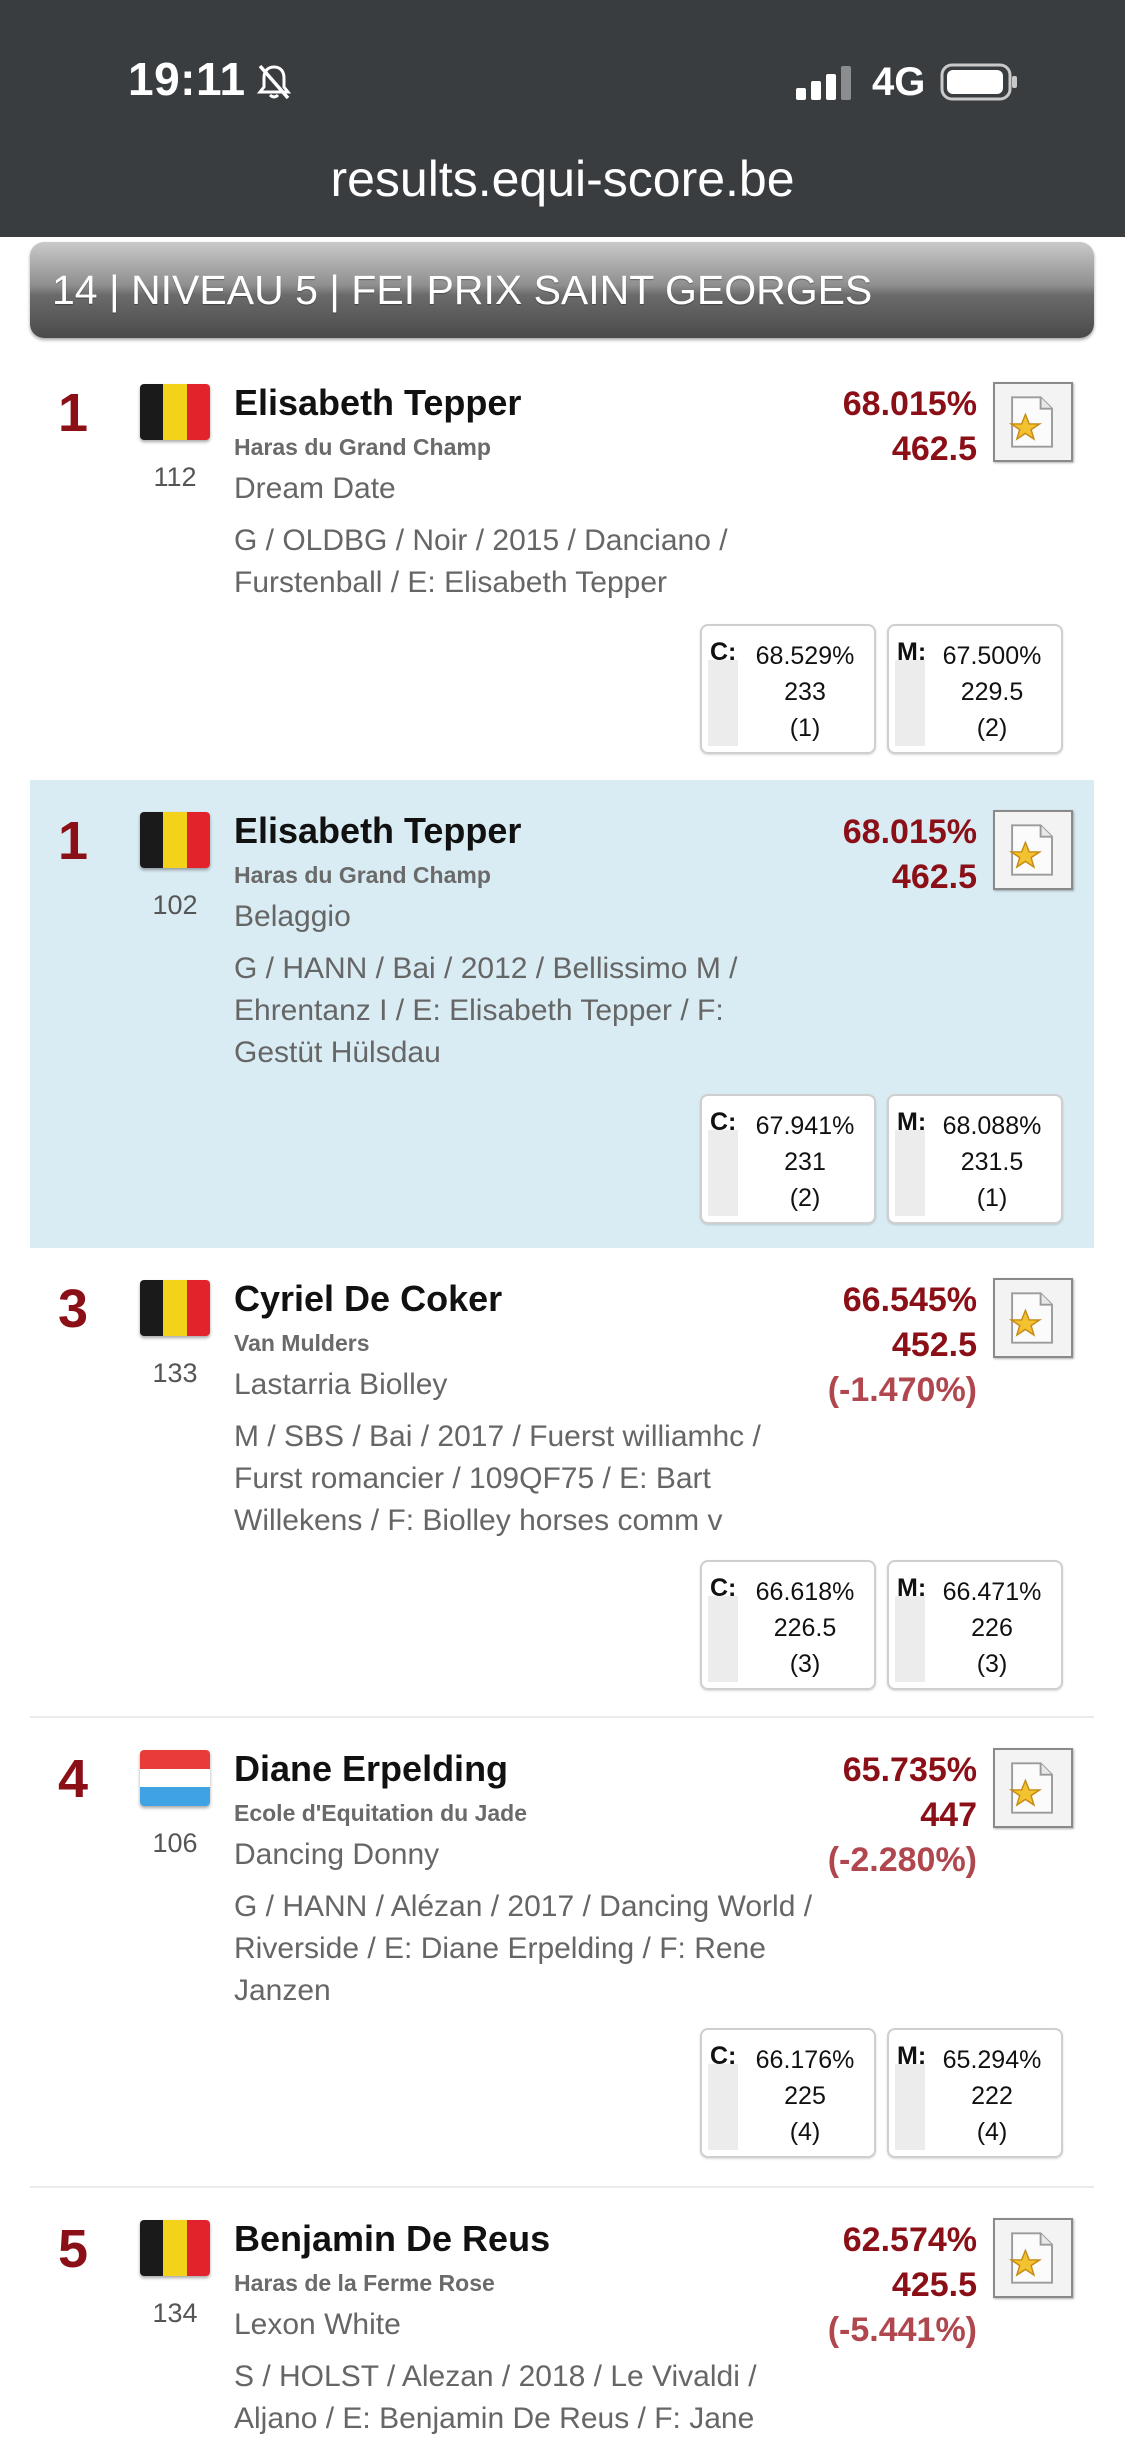  What do you see at coordinates (805, 2096) in the screenshot?
I see `judge-points: 225` at bounding box center [805, 2096].